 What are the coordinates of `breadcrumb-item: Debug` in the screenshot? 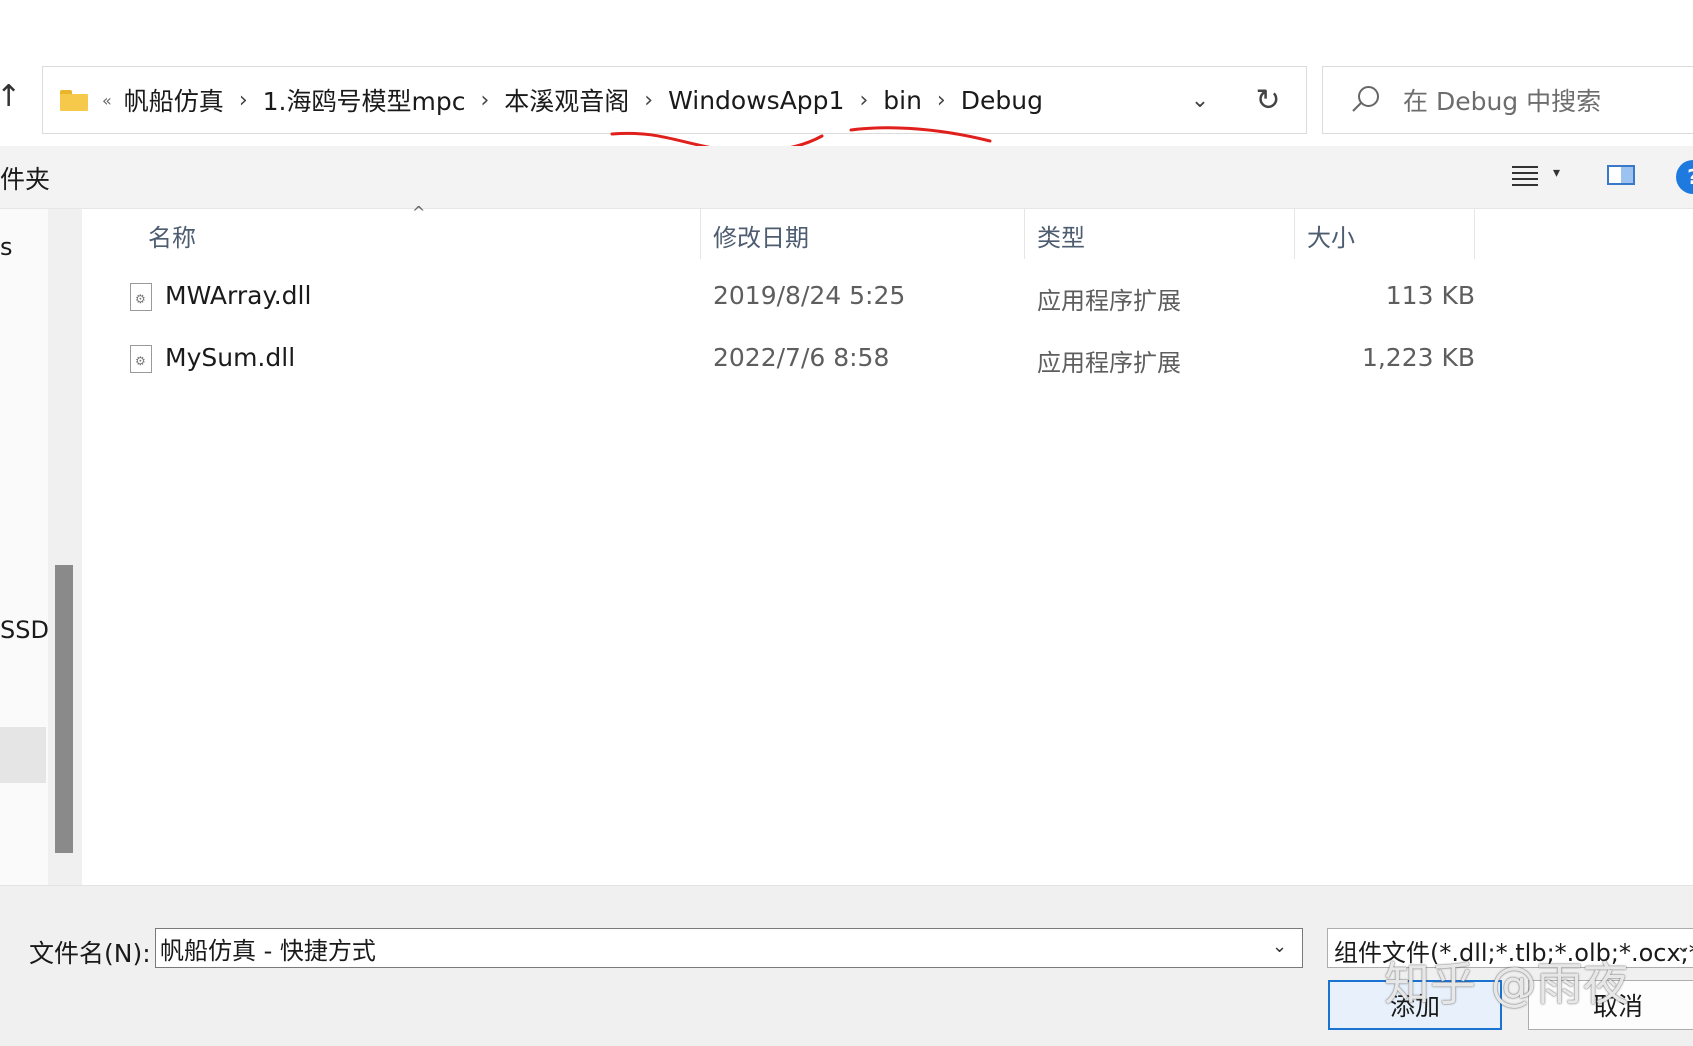 It's located at (1002, 100).